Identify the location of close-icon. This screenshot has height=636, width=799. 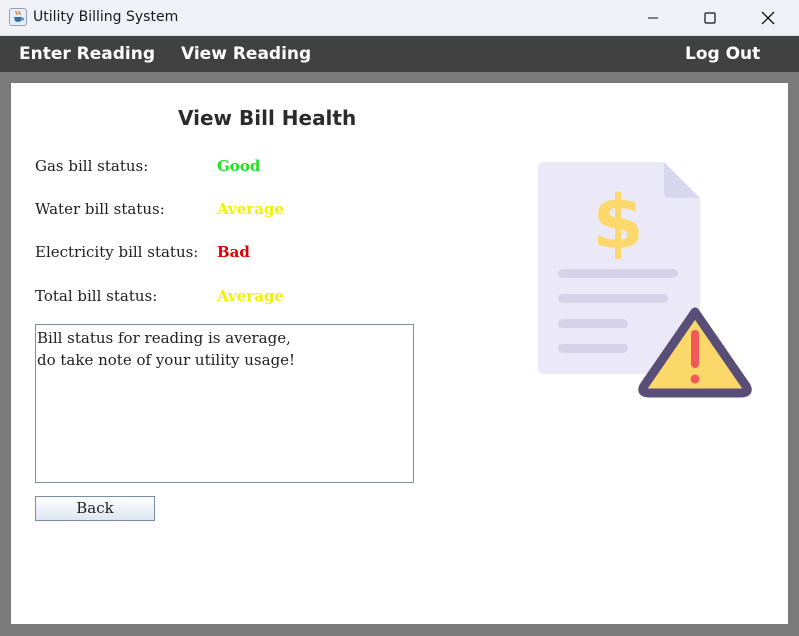
(768, 18).